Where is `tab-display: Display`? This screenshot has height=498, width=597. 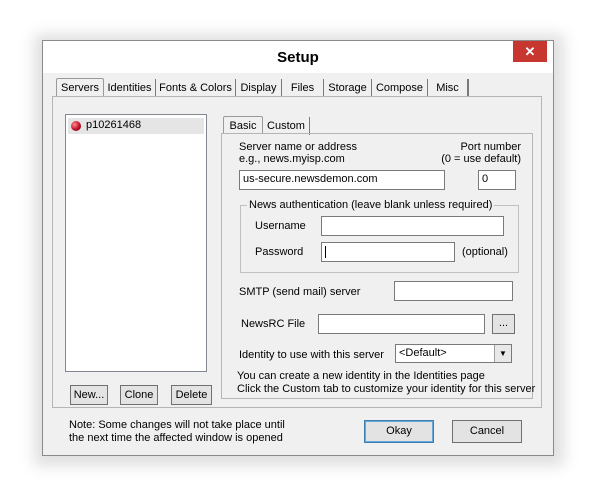
tab-display: Display is located at coordinates (259, 88).